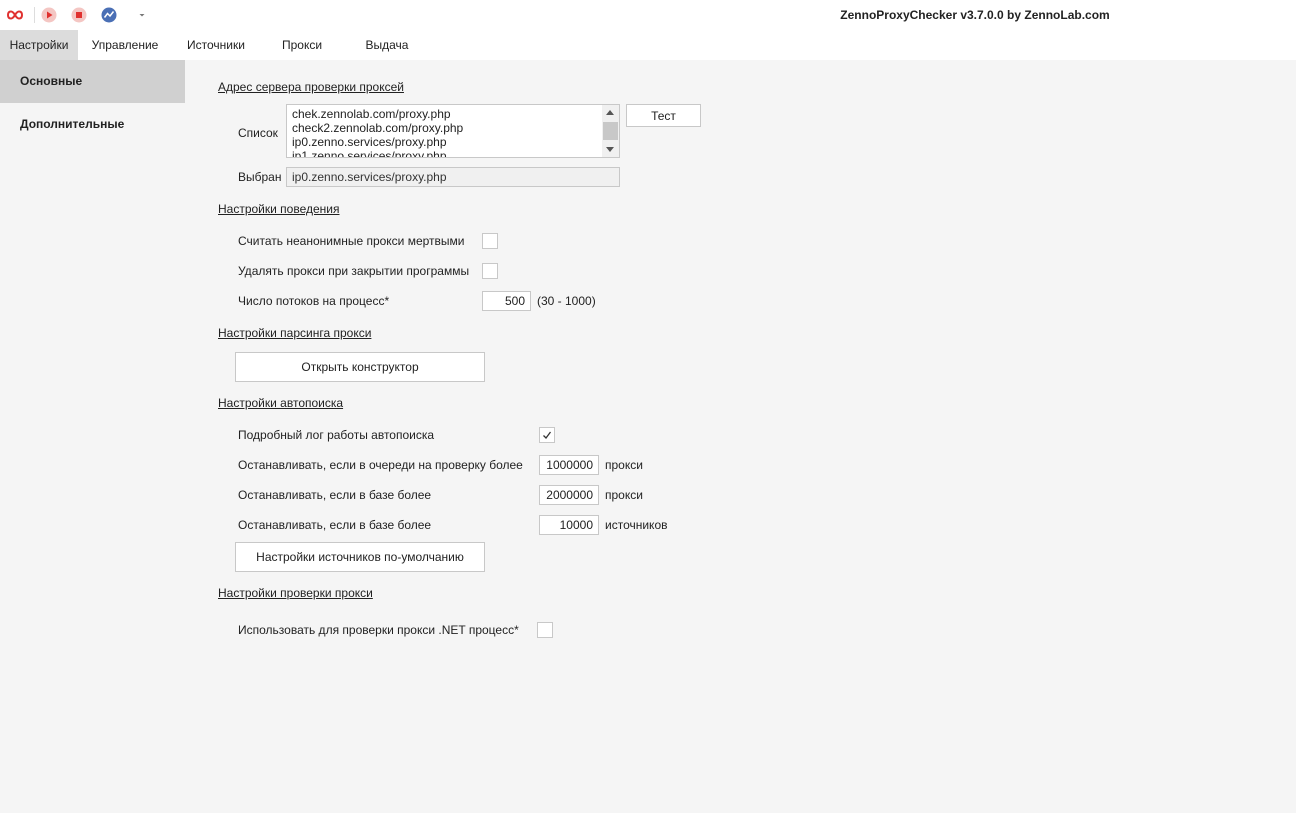  Describe the element at coordinates (545, 630) in the screenshot. I see `dotnet-check-checkbox` at that location.